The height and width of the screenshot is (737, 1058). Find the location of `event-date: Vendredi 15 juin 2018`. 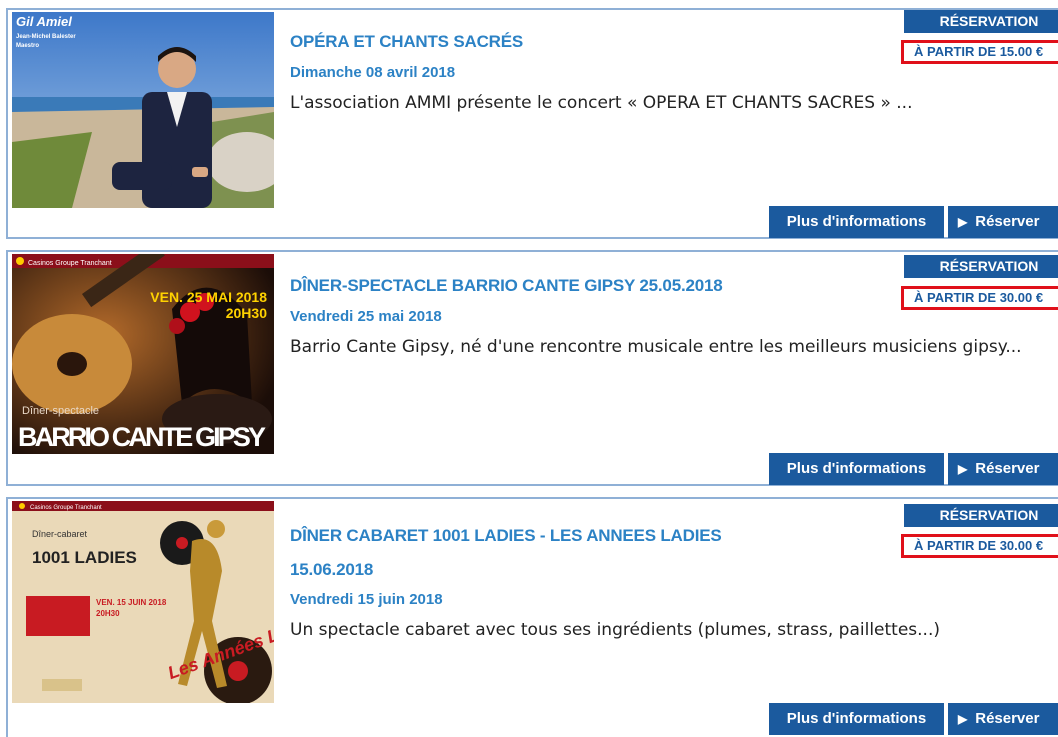

event-date: Vendredi 15 juin 2018 is located at coordinates (366, 599).